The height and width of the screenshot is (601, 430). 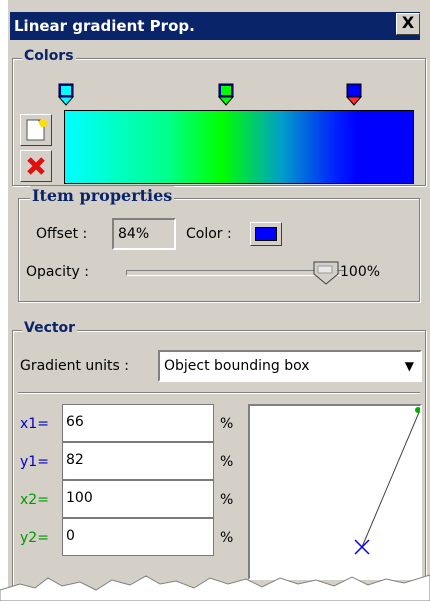 I want to click on y1-unit: %, so click(x=227, y=462).